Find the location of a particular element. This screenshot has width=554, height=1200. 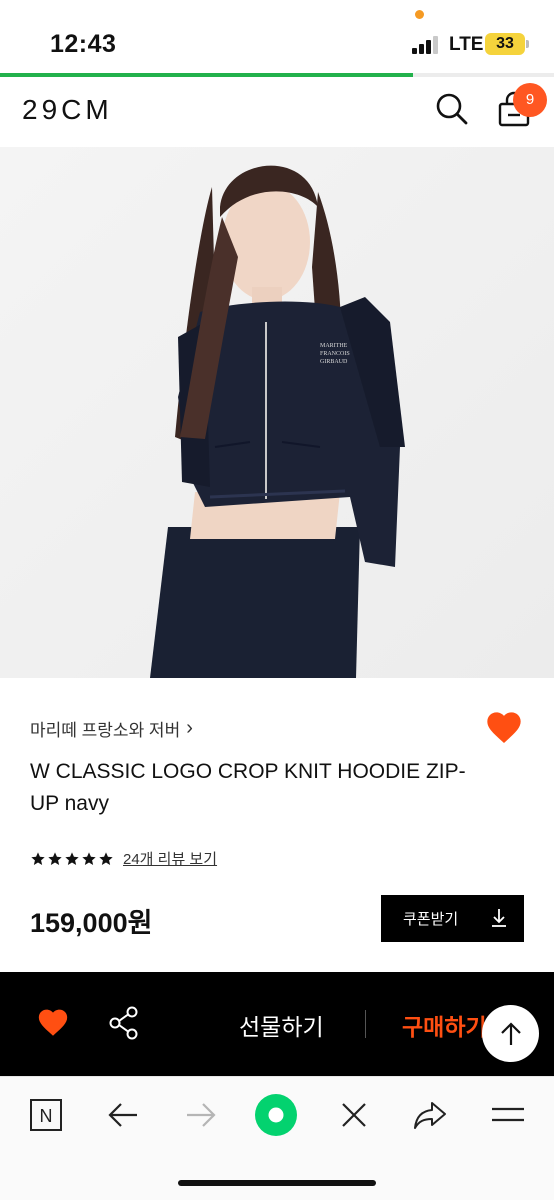

gift-button: 선물하기 is located at coordinates (281, 1025).